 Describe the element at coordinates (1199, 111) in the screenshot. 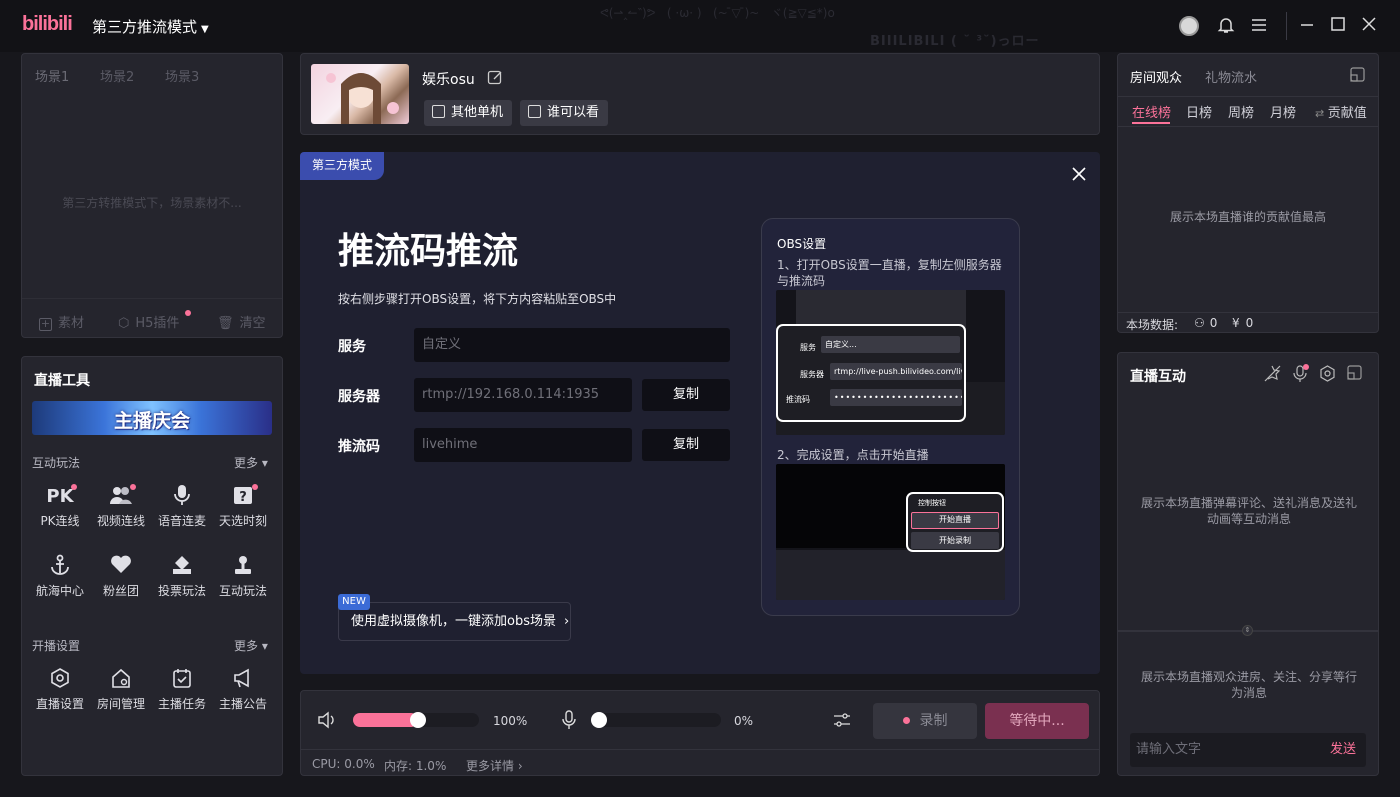

I see `rank-daily: 日榜` at that location.